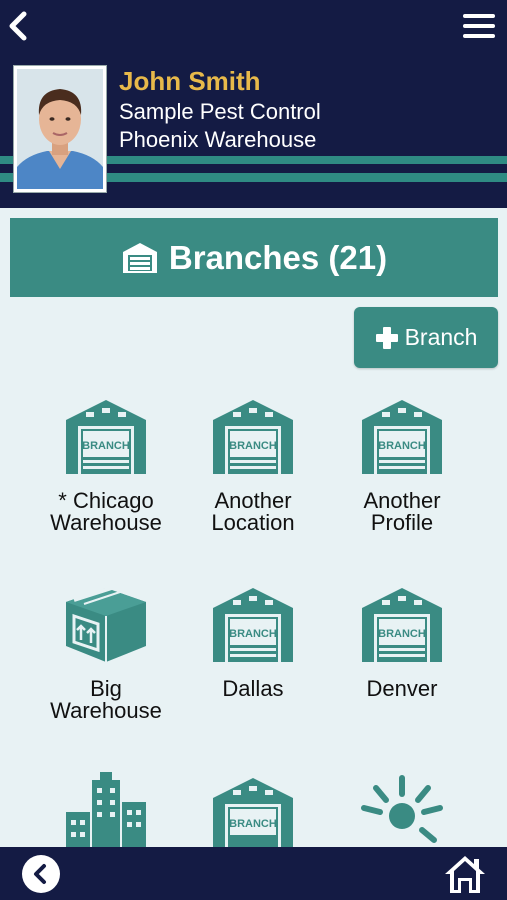 Image resolution: width=507 pixels, height=900 pixels. What do you see at coordinates (106, 811) in the screenshot?
I see `city-buildings-icon` at bounding box center [106, 811].